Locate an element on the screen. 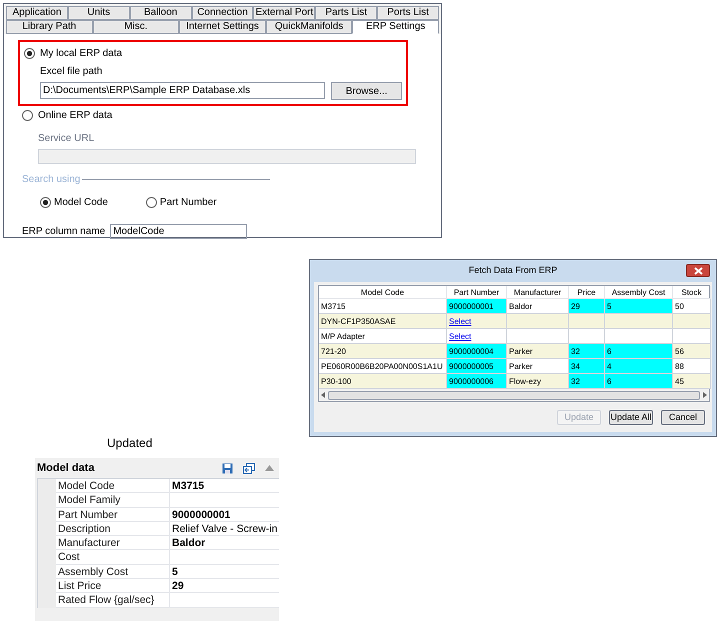  tab: Balloon is located at coordinates (161, 13).